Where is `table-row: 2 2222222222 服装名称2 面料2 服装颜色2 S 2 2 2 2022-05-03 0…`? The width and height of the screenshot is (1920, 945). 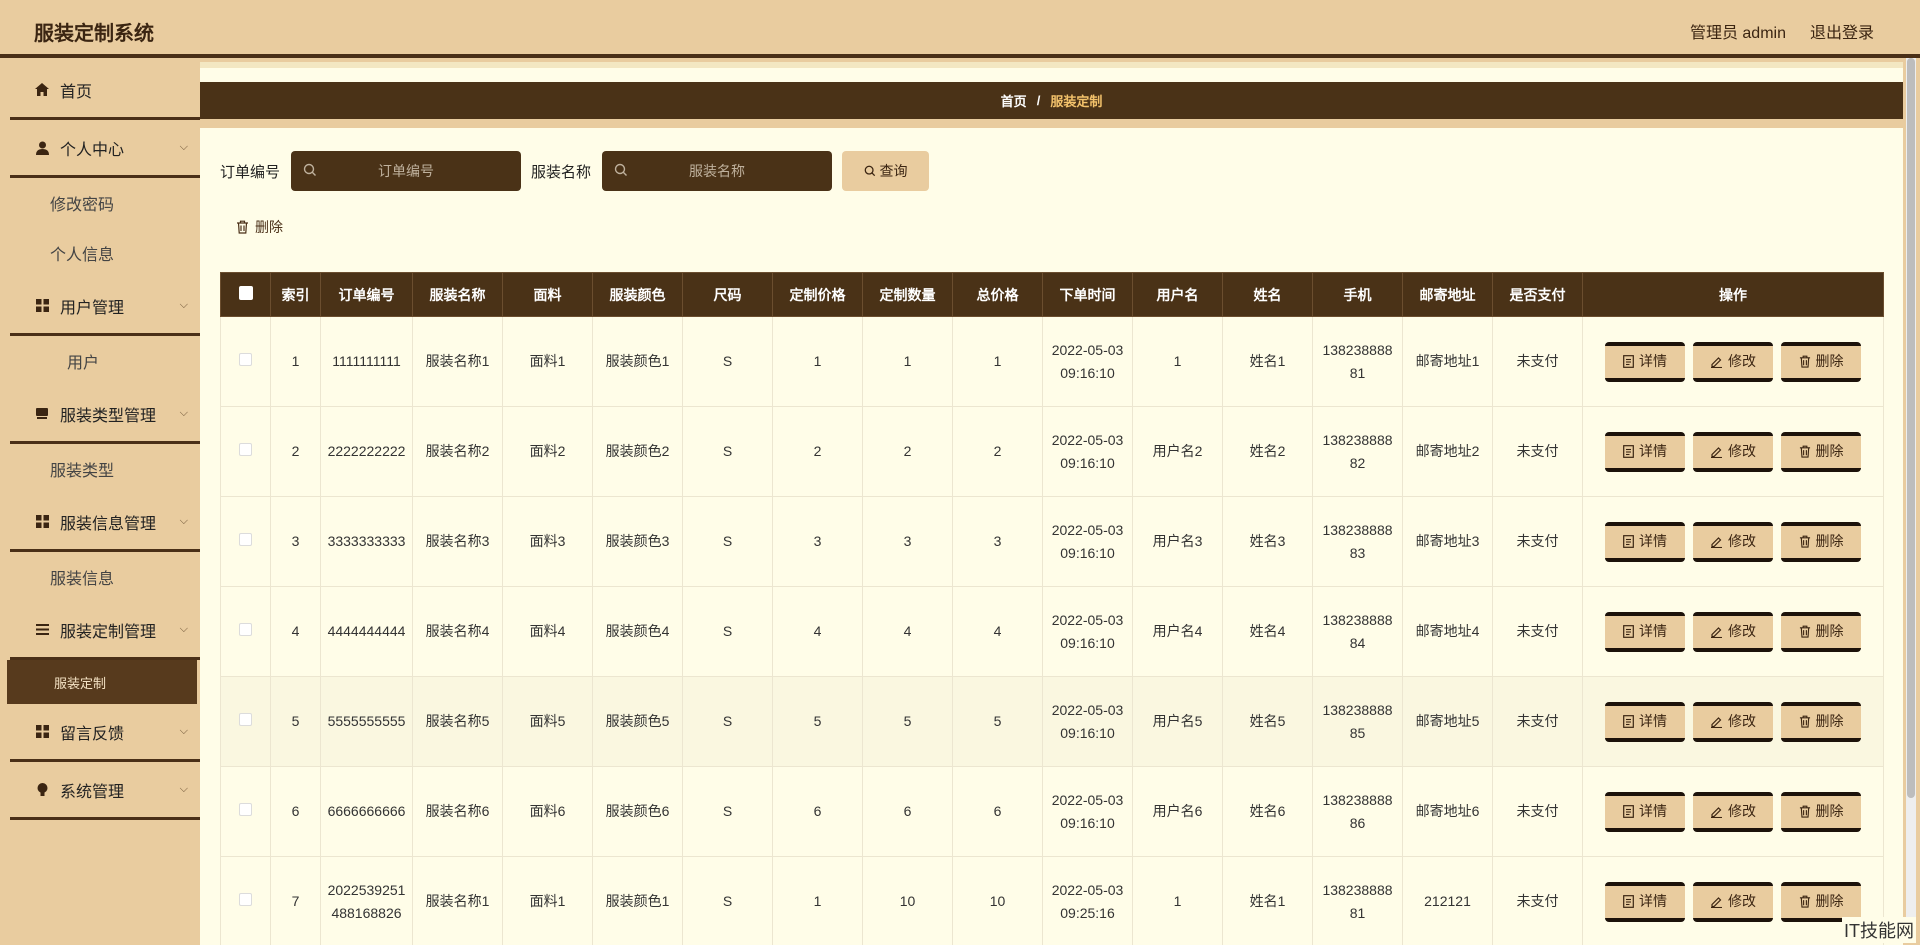 table-row: 2 2222222222 服装名称2 面料2 服装颜色2 S 2 2 2 2022-05-03 0… is located at coordinates (1052, 451).